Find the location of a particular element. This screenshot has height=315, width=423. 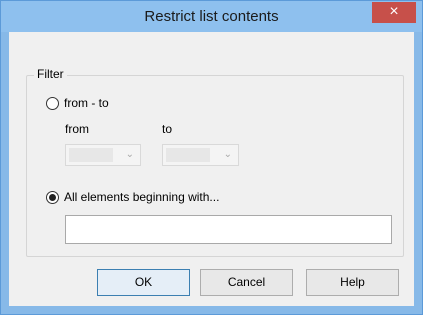

close-button: × is located at coordinates (394, 12).